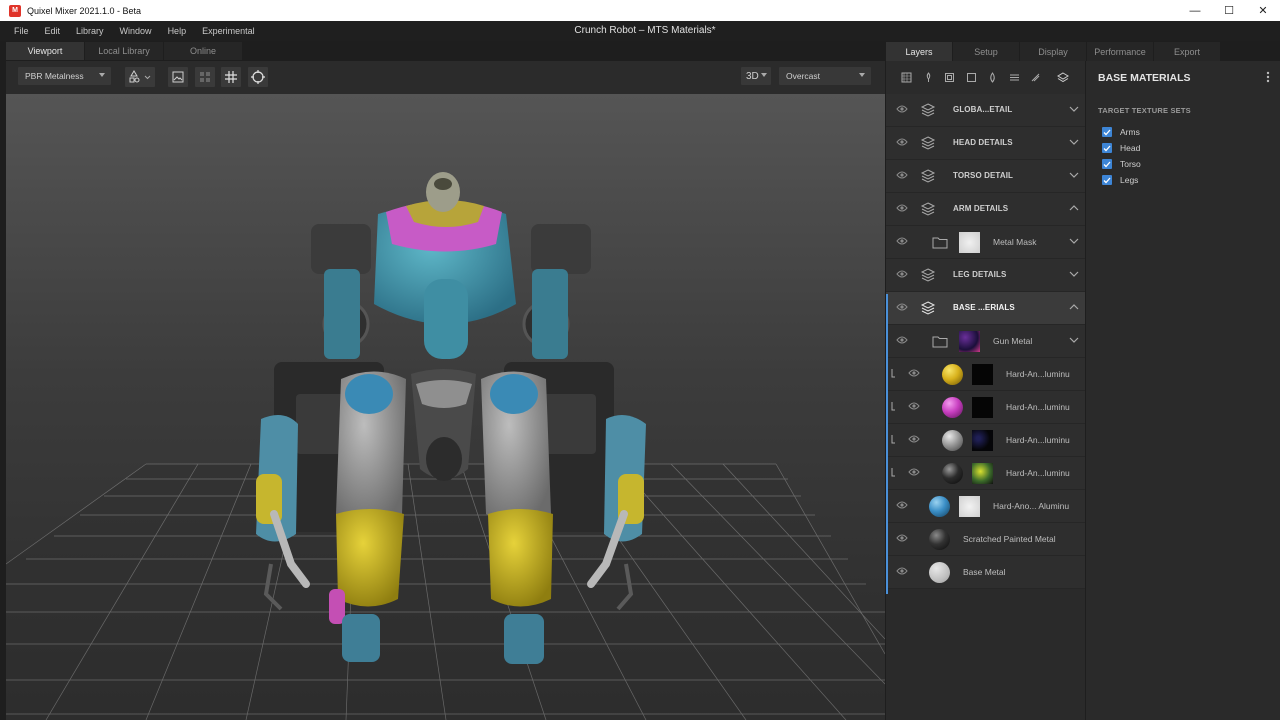 The height and width of the screenshot is (720, 1280). Describe the element at coordinates (258, 77) in the screenshot. I see `focus-target-button` at that location.